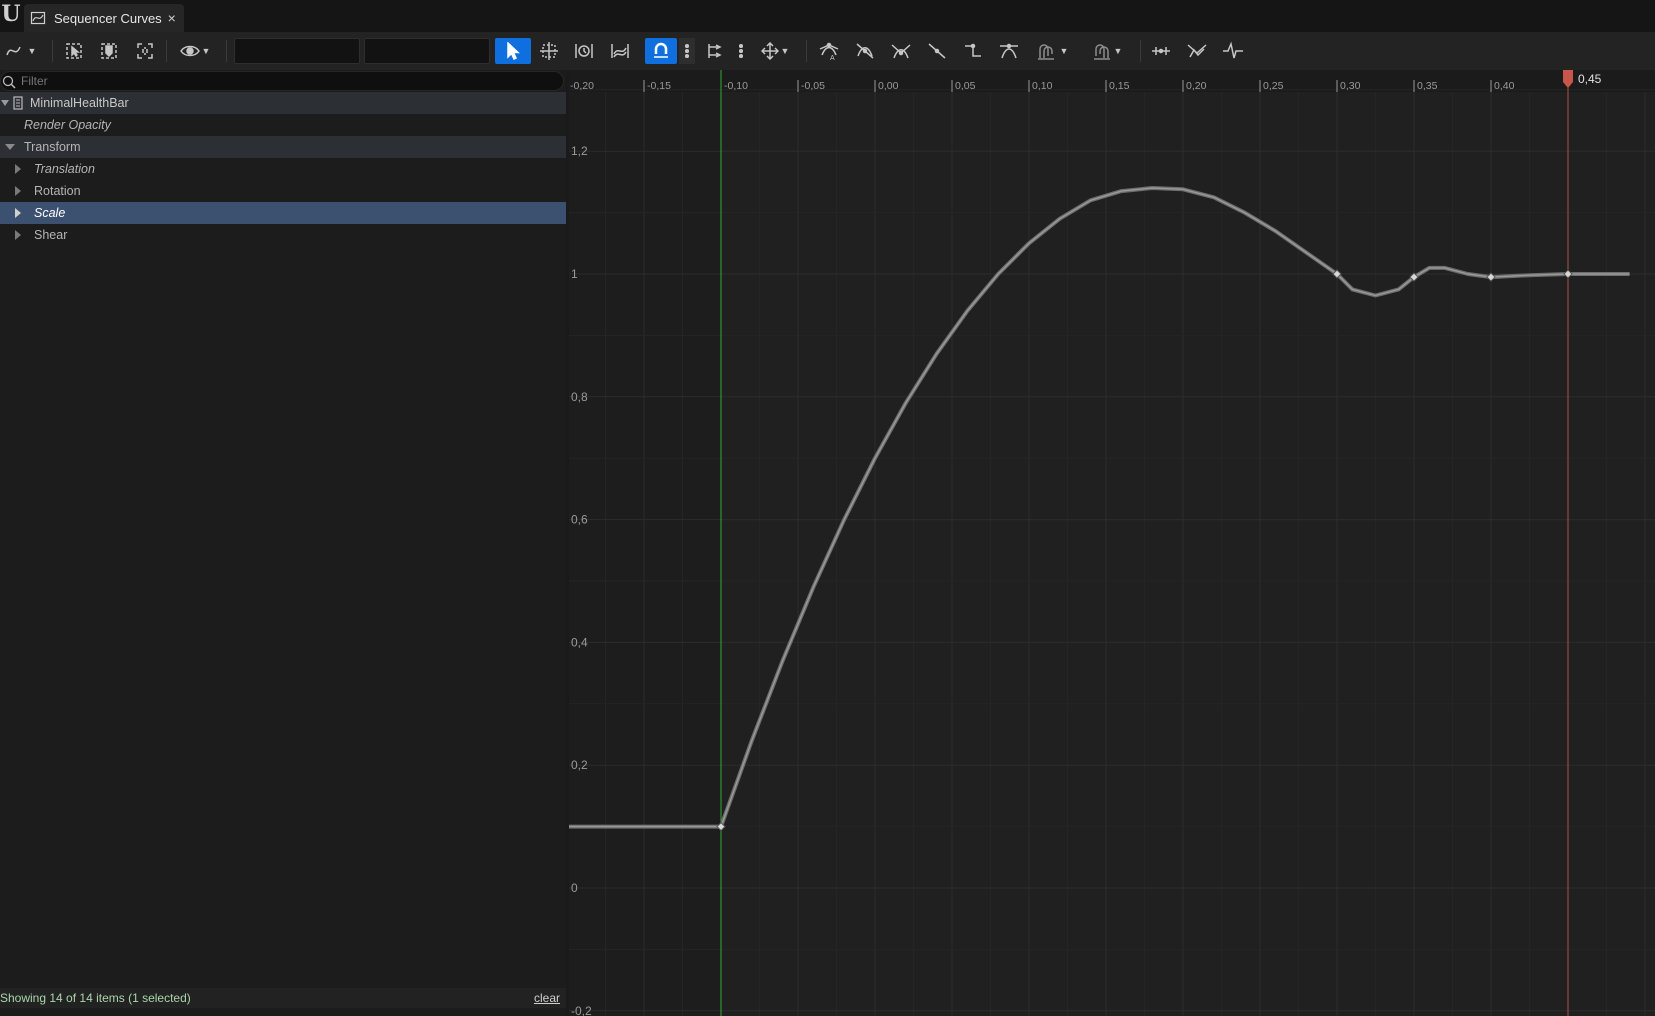 This screenshot has width=1655, height=1016. I want to click on multi-scale-tool-button, so click(620, 51).